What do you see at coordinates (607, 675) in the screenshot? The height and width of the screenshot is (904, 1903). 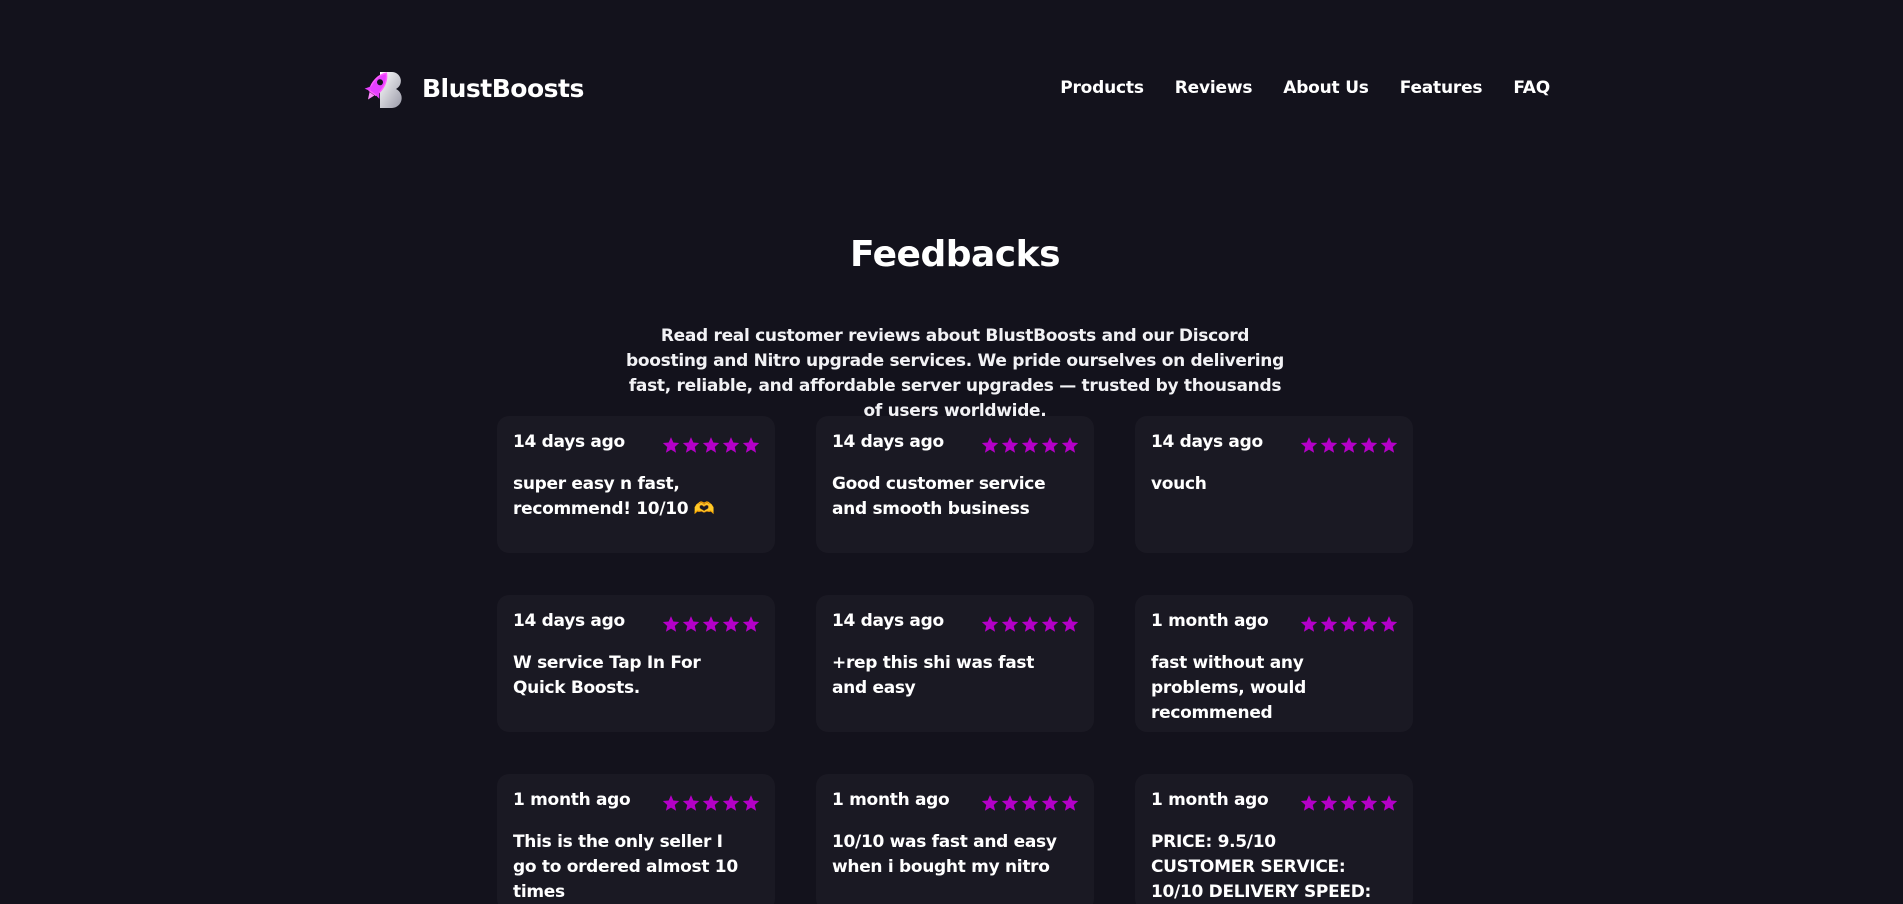 I see `review-text: W service Tap In For Quick Boosts.` at bounding box center [607, 675].